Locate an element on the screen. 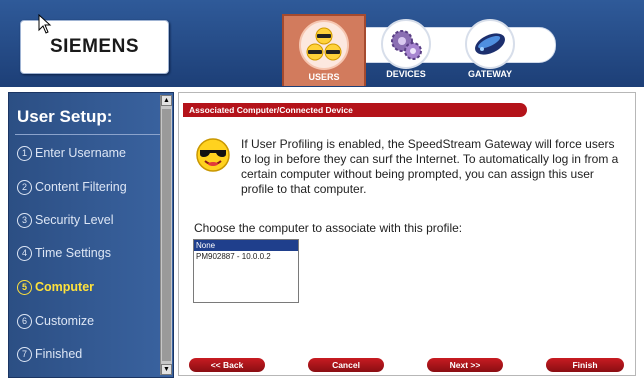 Image resolution: width=644 pixels, height=381 pixels. step-customize: 6 Customize is located at coordinates (55, 321).